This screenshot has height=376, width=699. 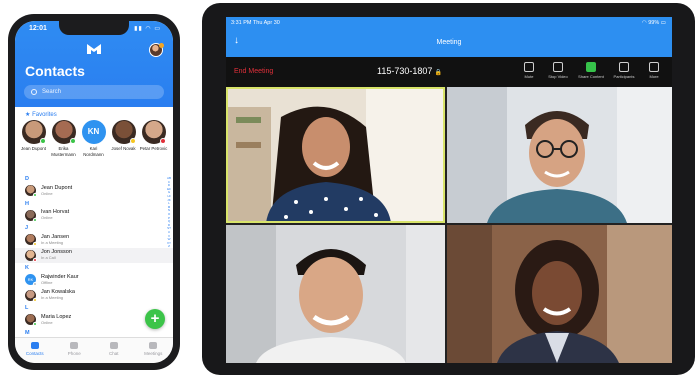 What do you see at coordinates (56, 316) in the screenshot?
I see `contact-name: Maria Lopez` at bounding box center [56, 316].